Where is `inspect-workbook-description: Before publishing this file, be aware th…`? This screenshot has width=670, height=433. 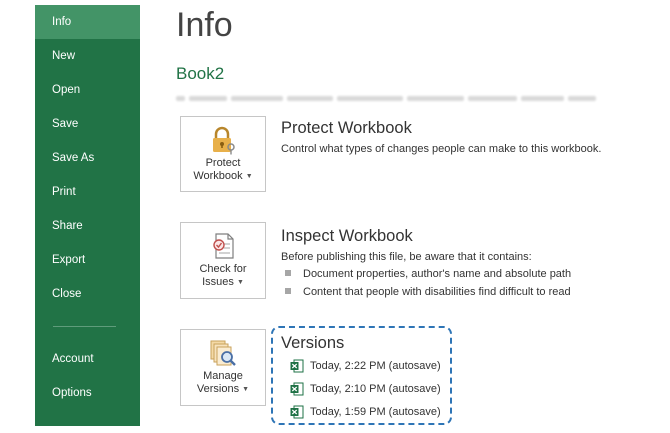
inspect-workbook-description: Before publishing this file, be aware th… is located at coordinates (406, 257).